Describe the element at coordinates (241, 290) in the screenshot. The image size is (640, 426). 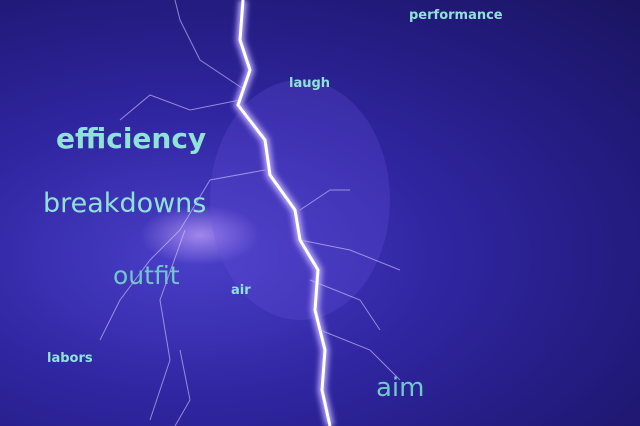
I see `word-air: air` at that location.